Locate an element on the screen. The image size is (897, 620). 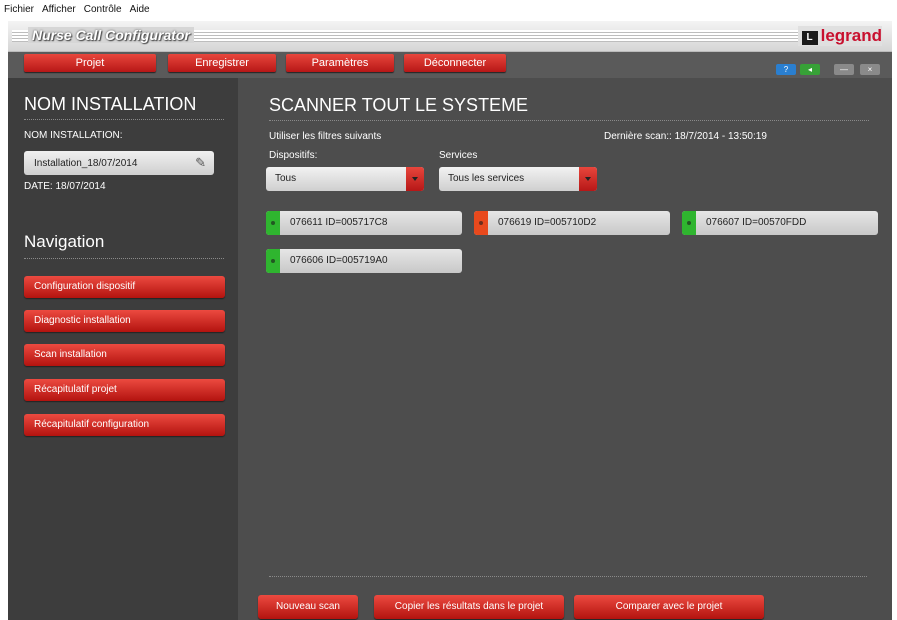
brand-logo: Llegrand is located at coordinates (839, 36).